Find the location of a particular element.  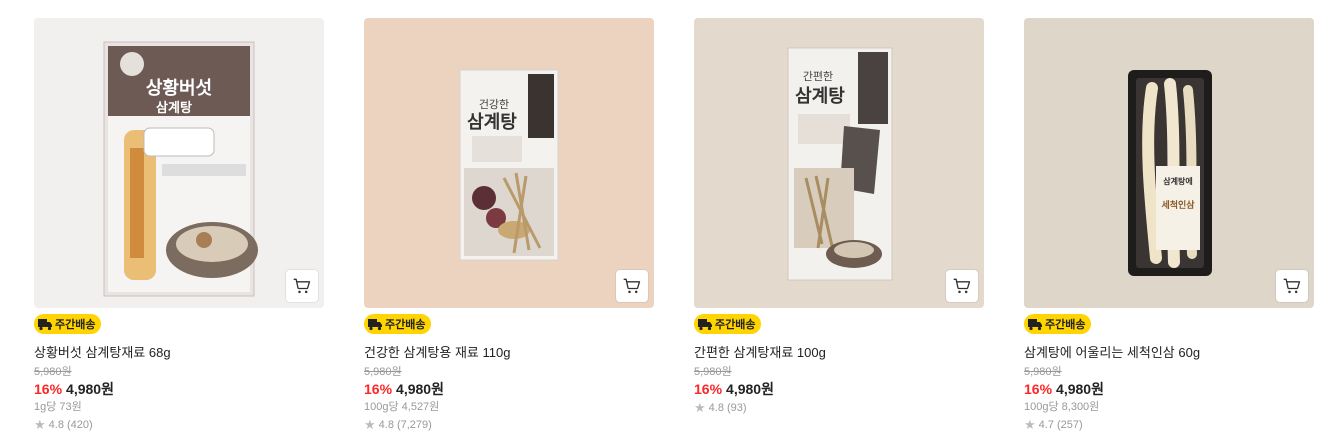

product-name: 삼계탕에 어울리는 세척인삼 60g is located at coordinates (1169, 353).